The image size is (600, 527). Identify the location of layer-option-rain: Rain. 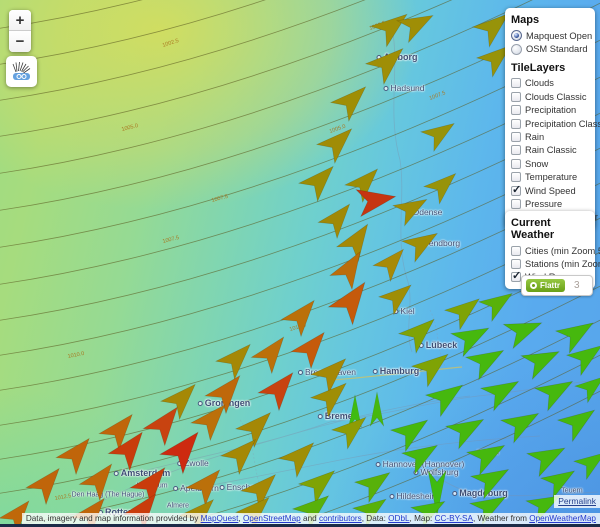
(550, 136).